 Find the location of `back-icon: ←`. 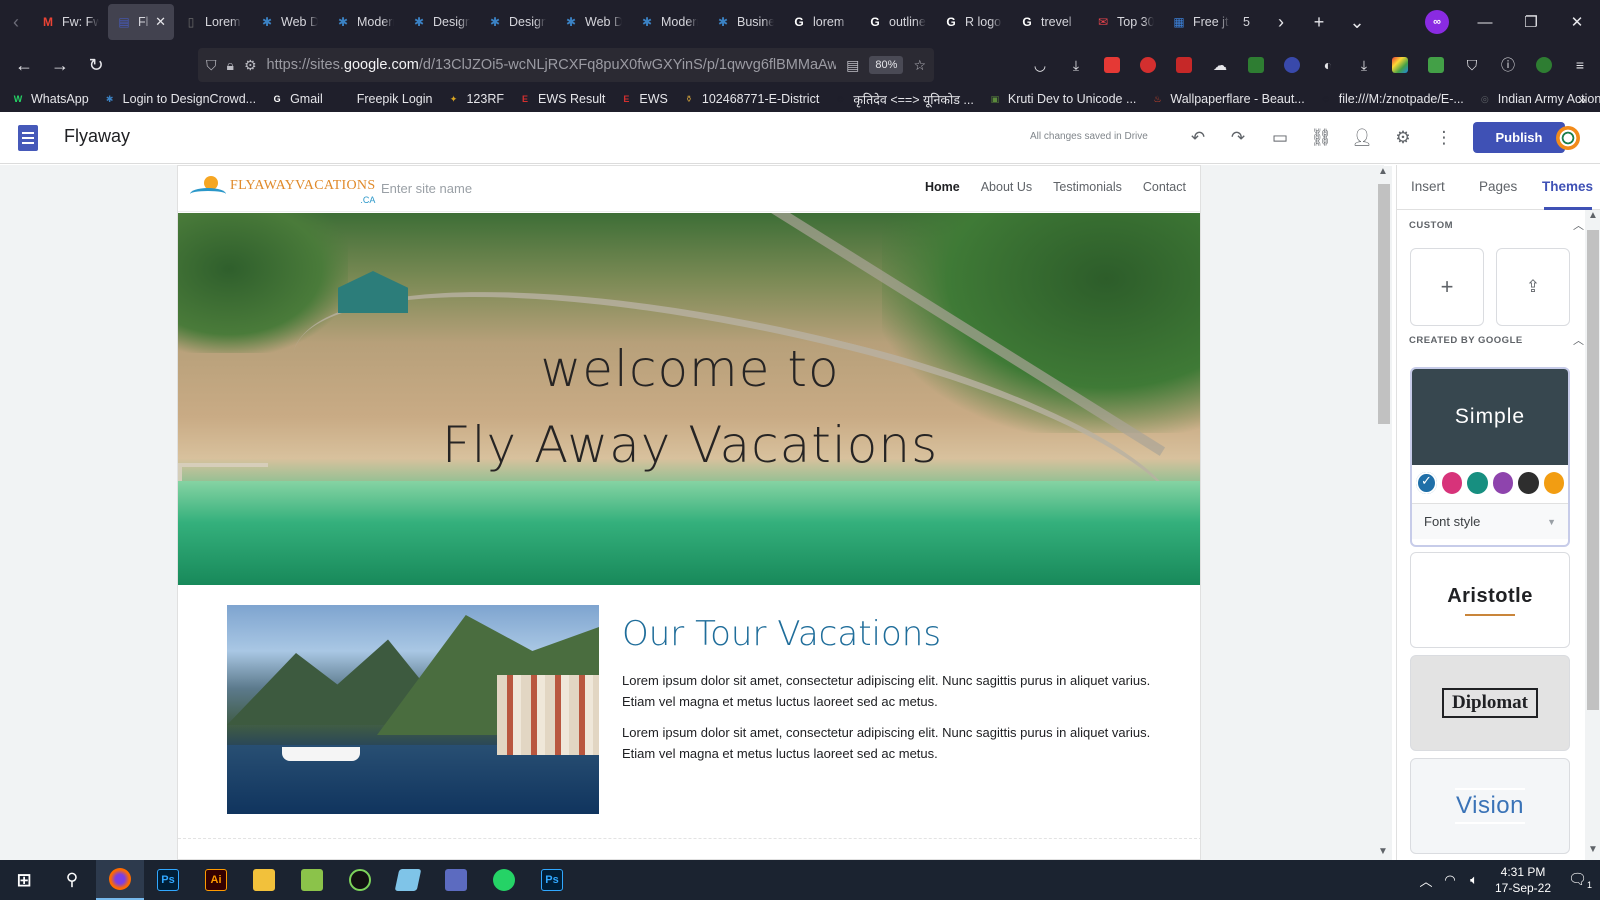

back-icon: ← is located at coordinates (24, 65).